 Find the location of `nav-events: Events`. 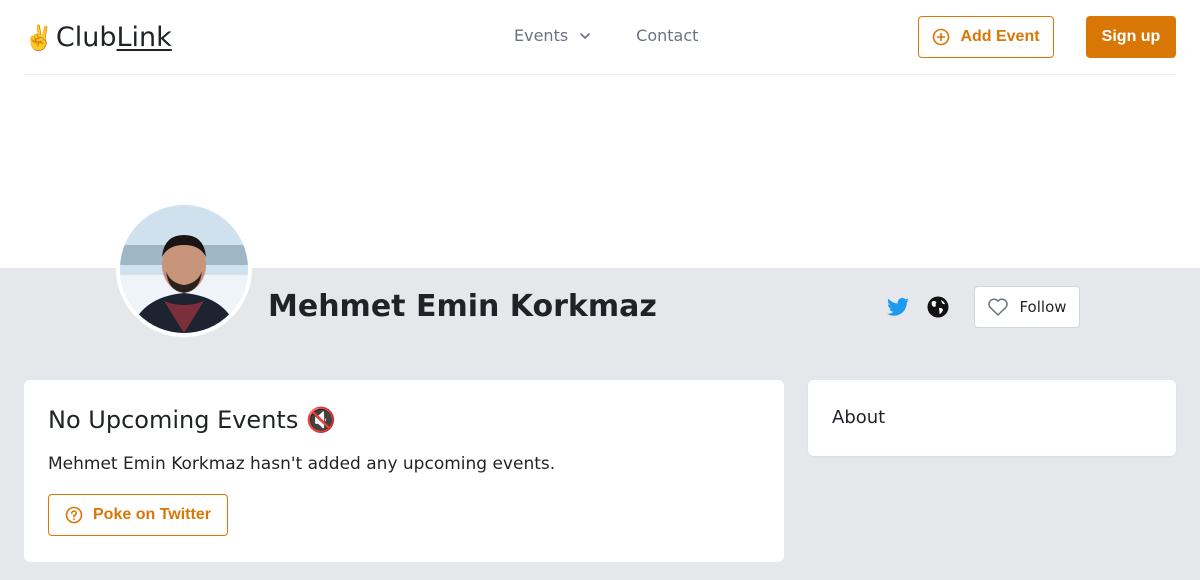

nav-events: Events is located at coordinates (553, 35).